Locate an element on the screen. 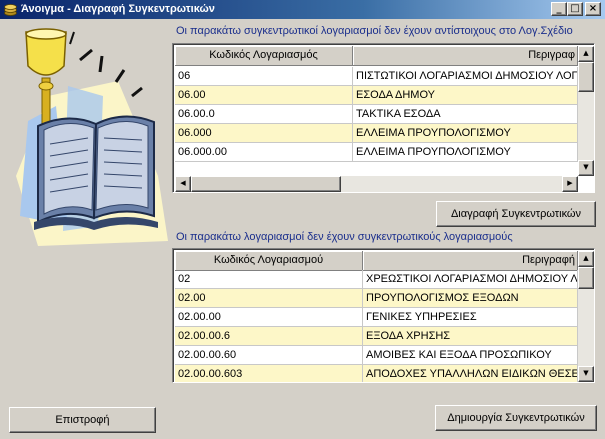  arrow-right-icon: ▶ is located at coordinates (570, 183).